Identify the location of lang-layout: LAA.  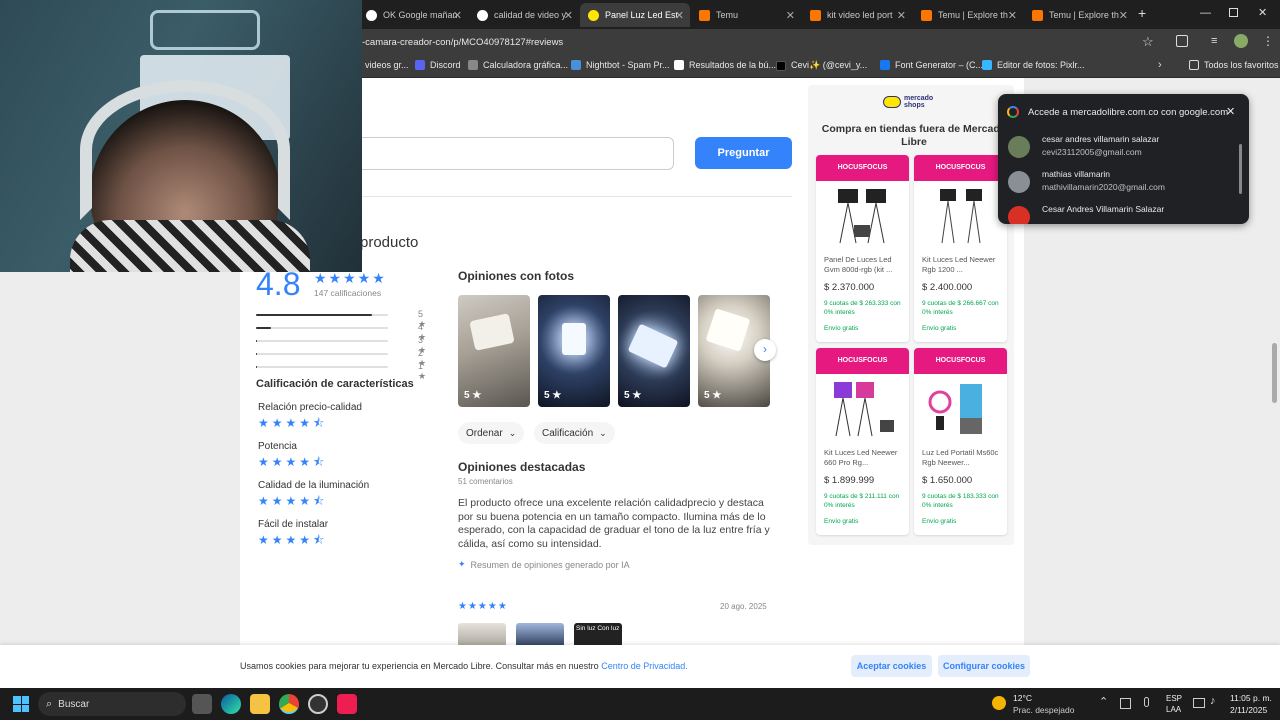
(1173, 709).